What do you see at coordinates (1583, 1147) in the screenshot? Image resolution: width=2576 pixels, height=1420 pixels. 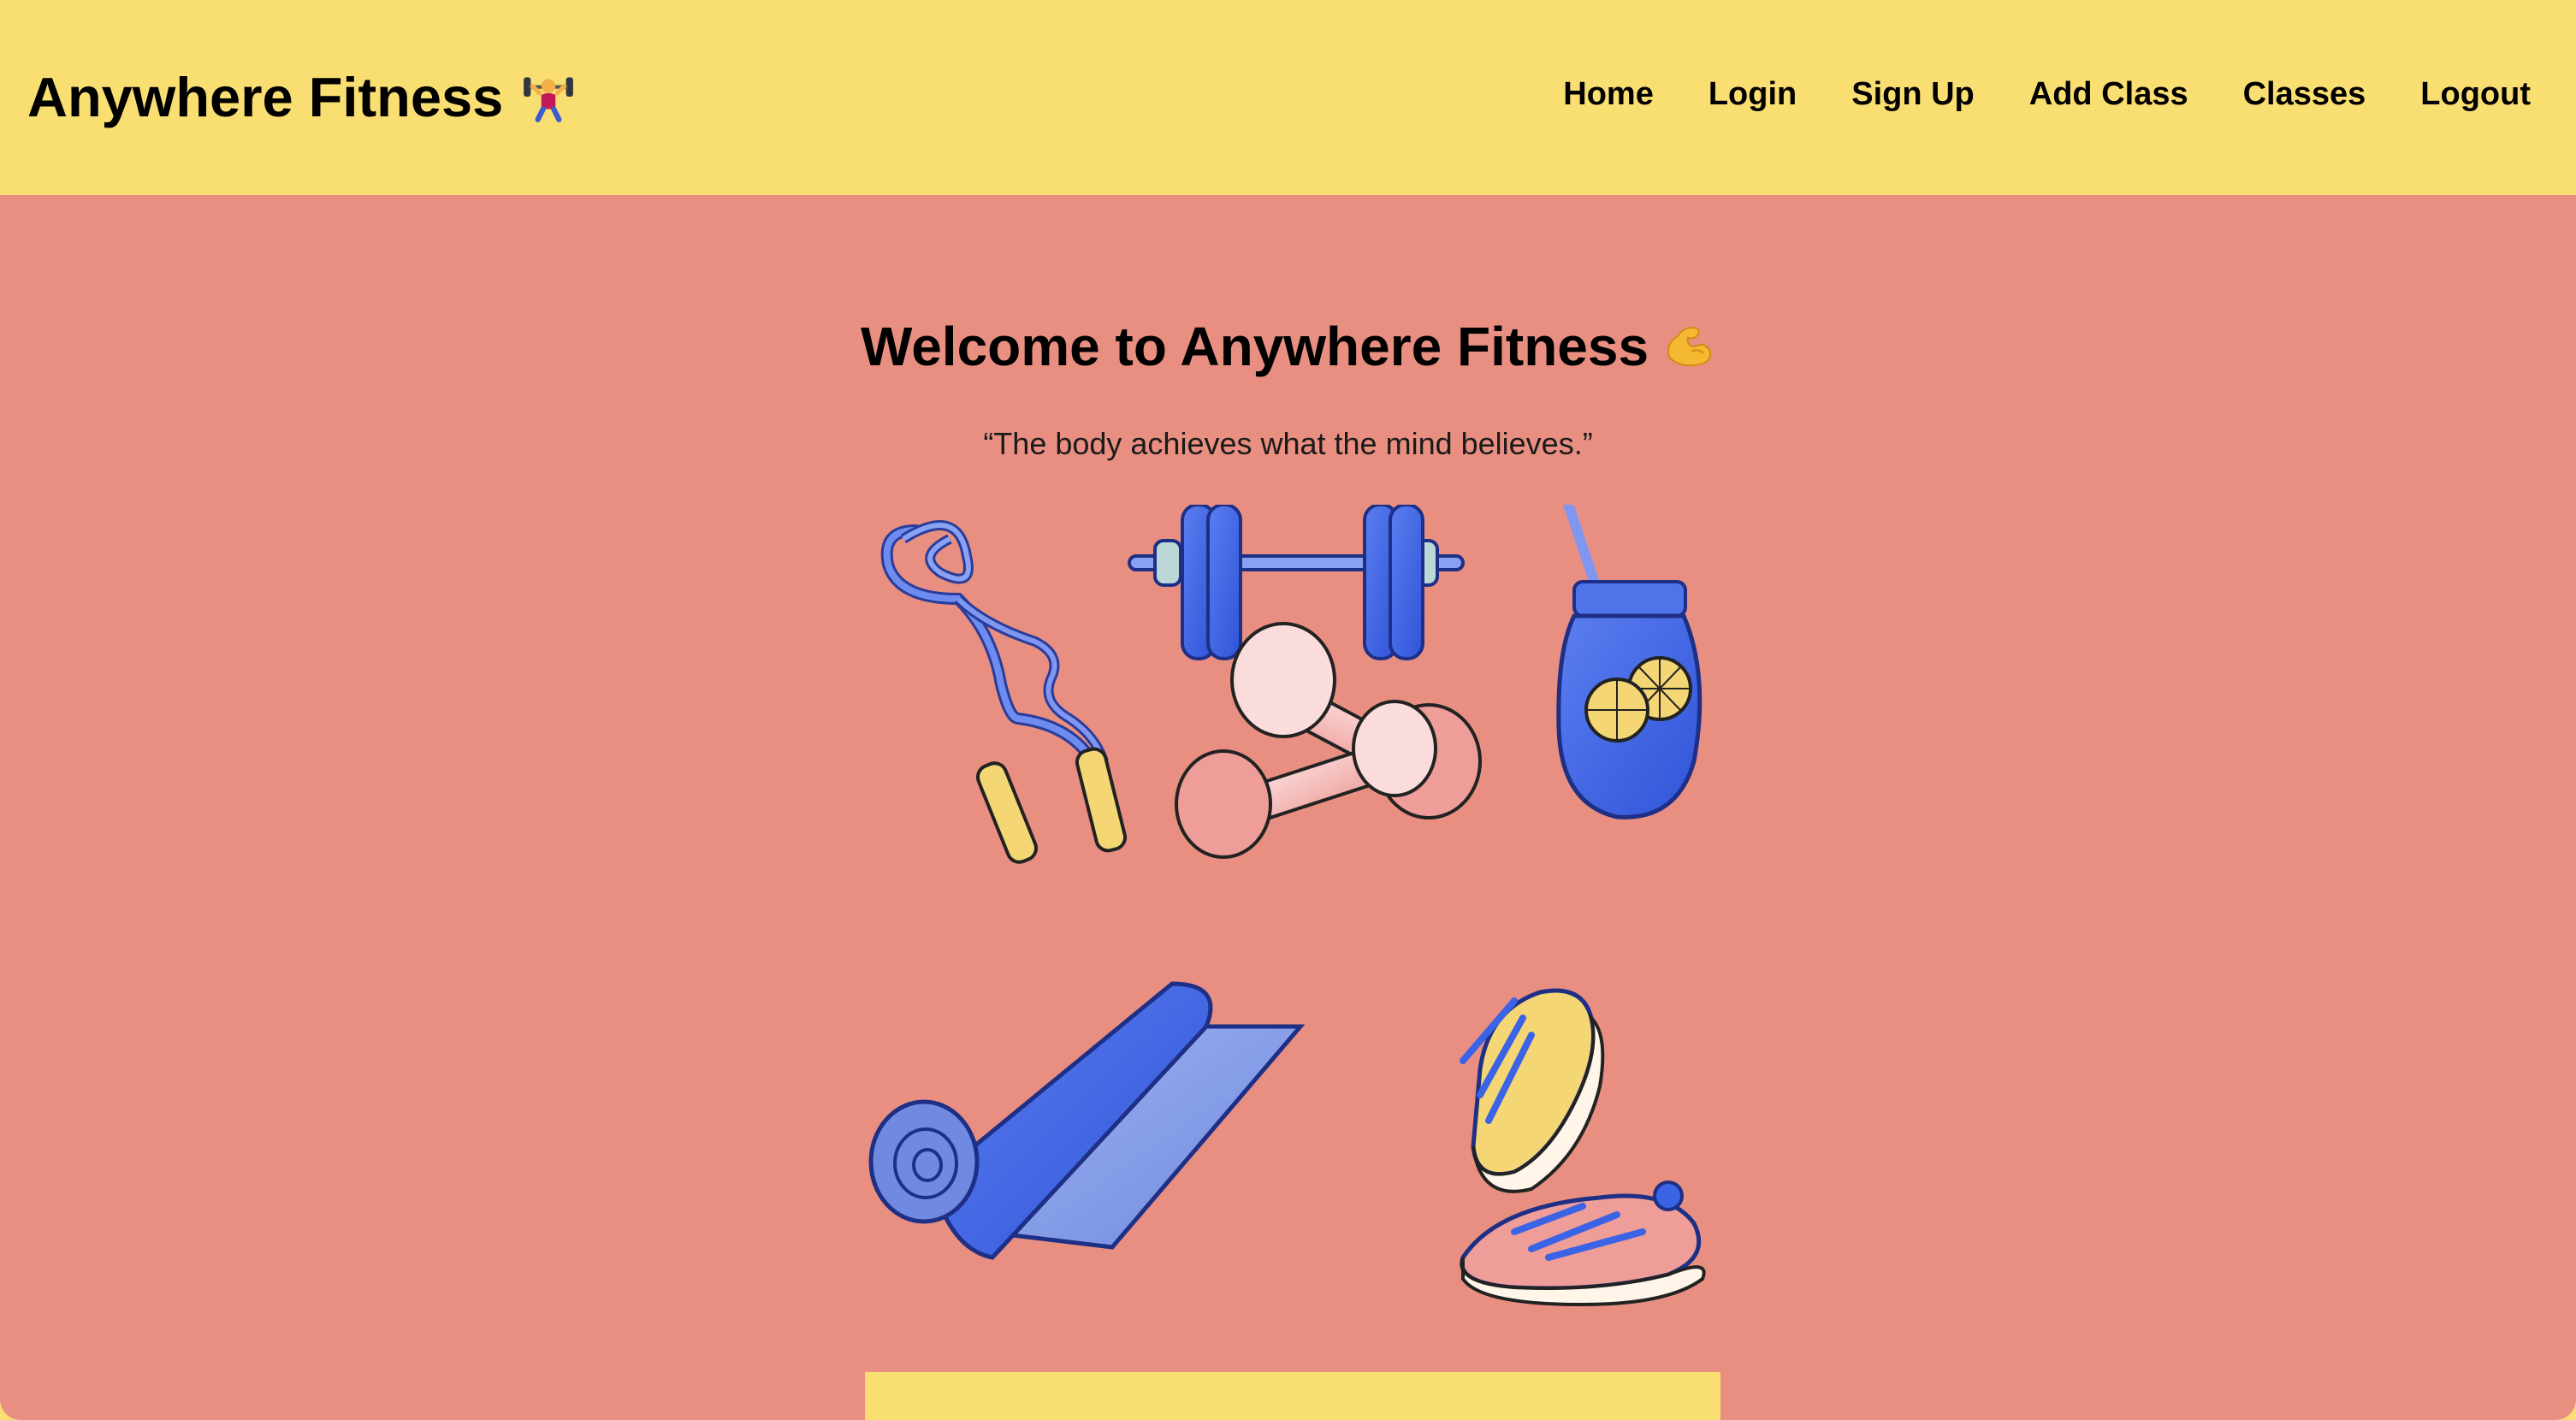 I see `sneakers-icon` at bounding box center [1583, 1147].